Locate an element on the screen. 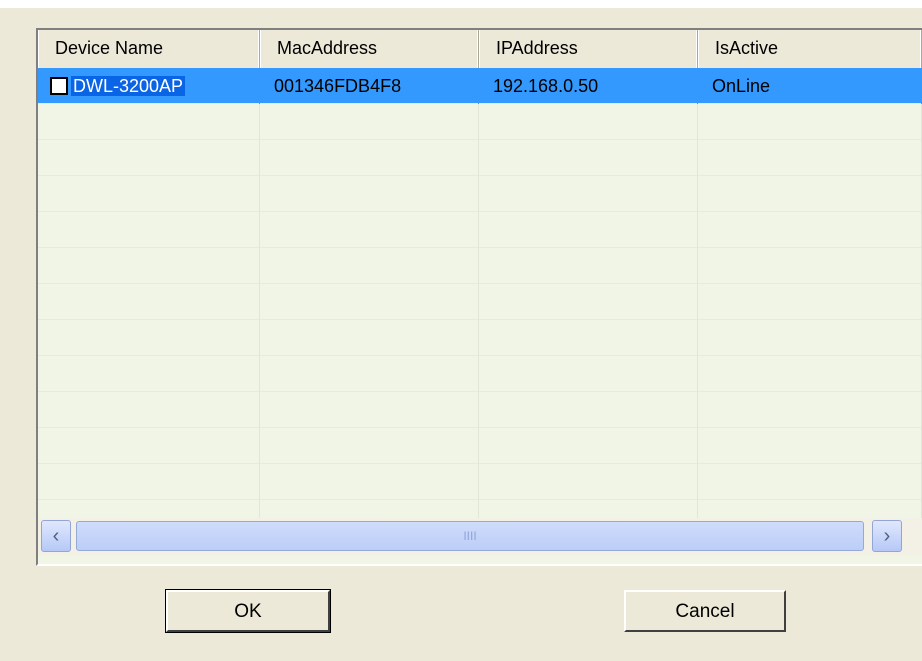 This screenshot has width=922, height=661. scroll-left-button: ‹ is located at coordinates (56, 536).